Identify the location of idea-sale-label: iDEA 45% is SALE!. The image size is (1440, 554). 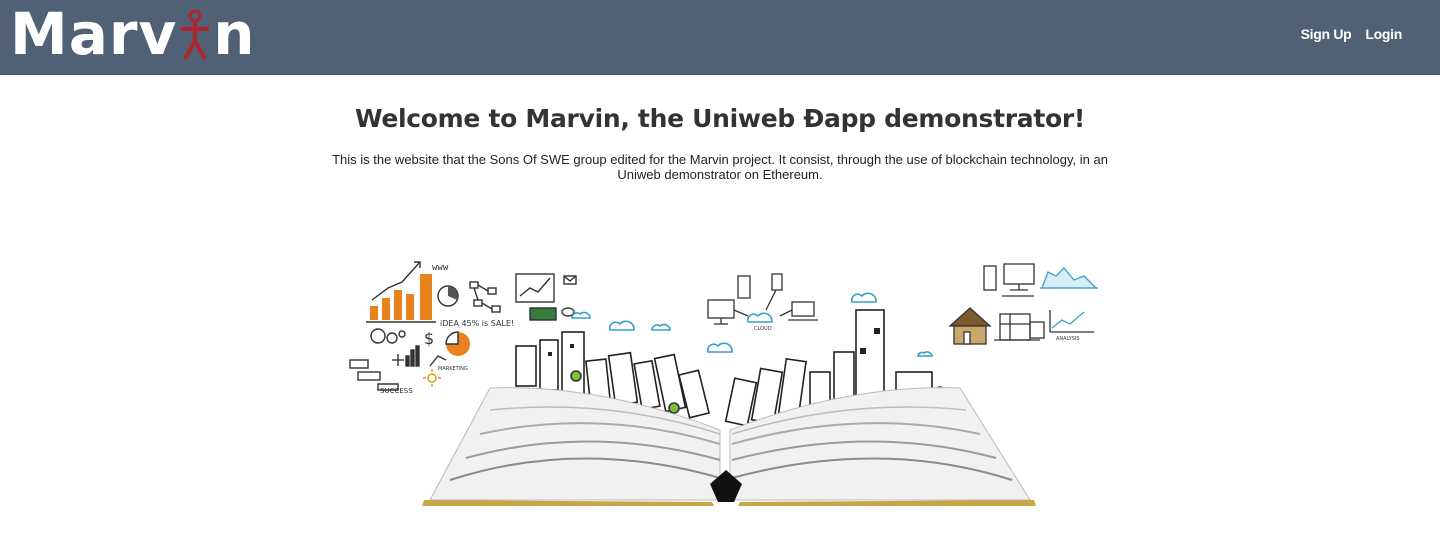
(477, 323).